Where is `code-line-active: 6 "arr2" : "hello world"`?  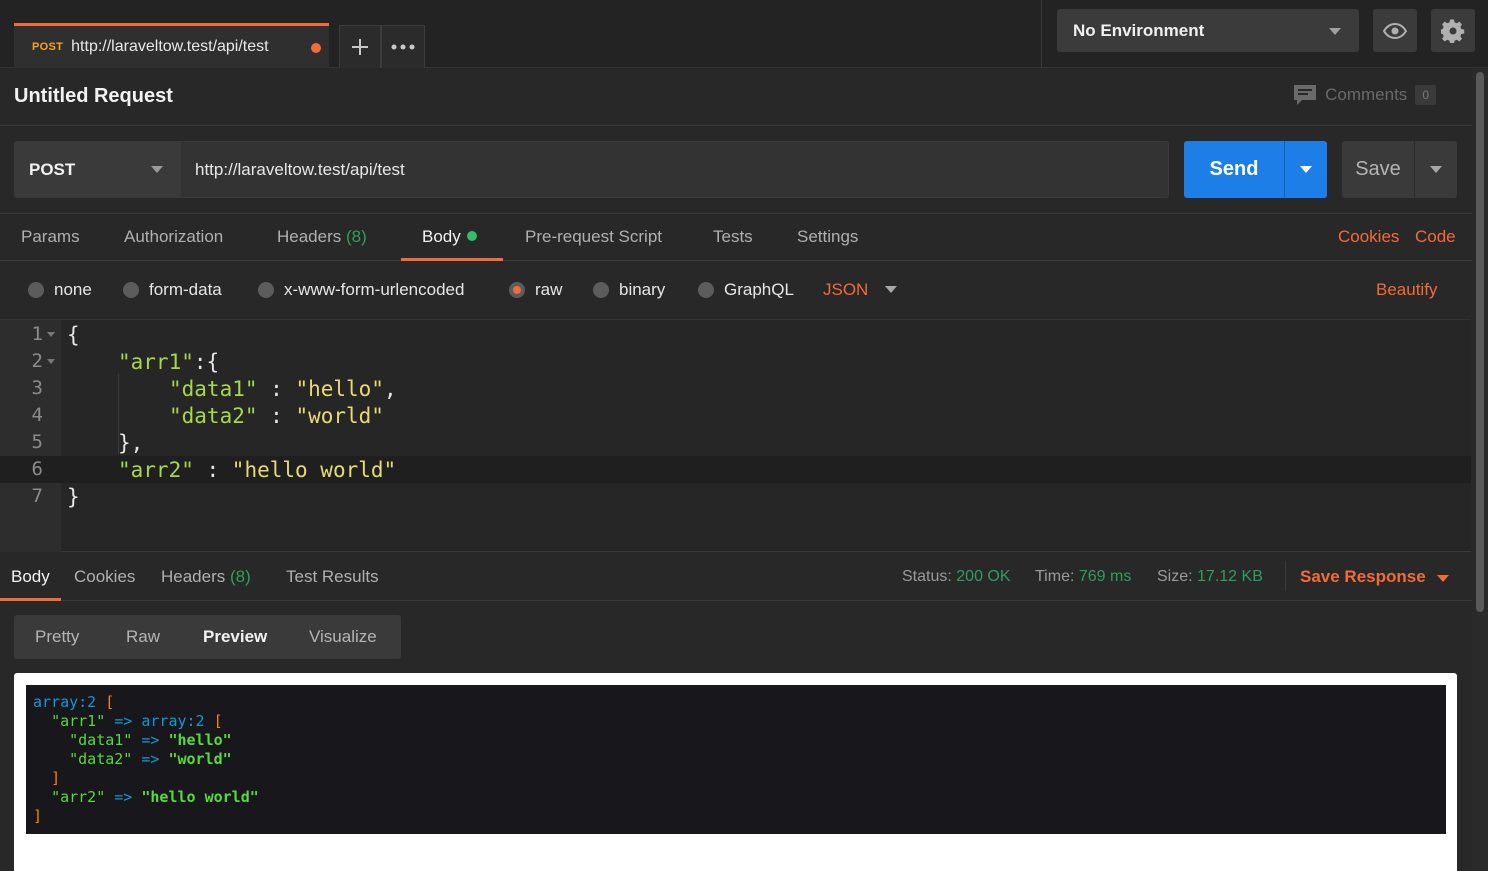 code-line-active: 6 "arr2" : "hello world" is located at coordinates (735, 469).